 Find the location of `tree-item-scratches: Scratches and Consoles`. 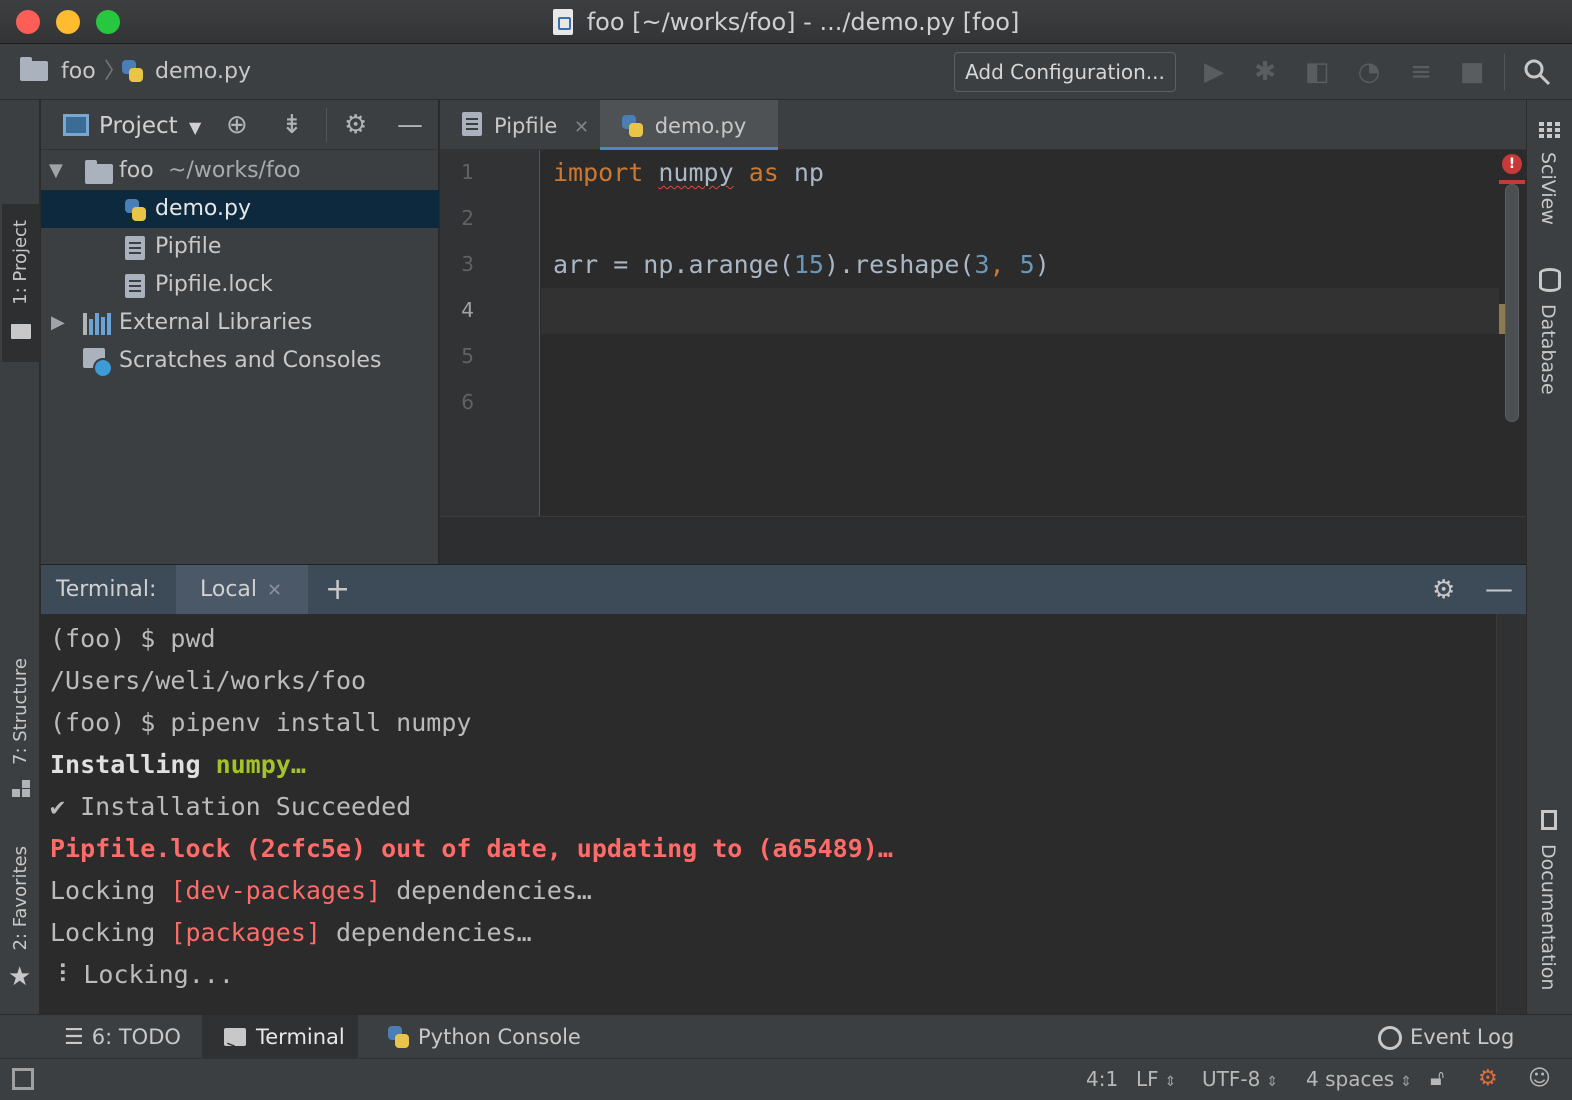

tree-item-scratches: Scratches and Consoles is located at coordinates (240, 361).